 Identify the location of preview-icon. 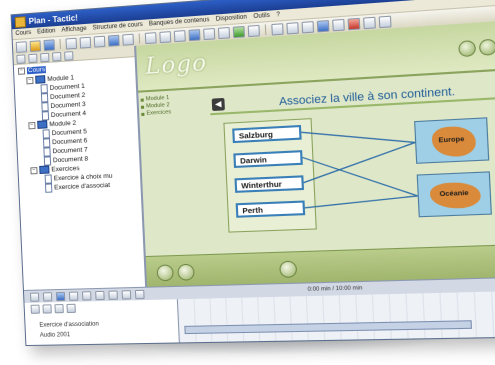
(179, 35).